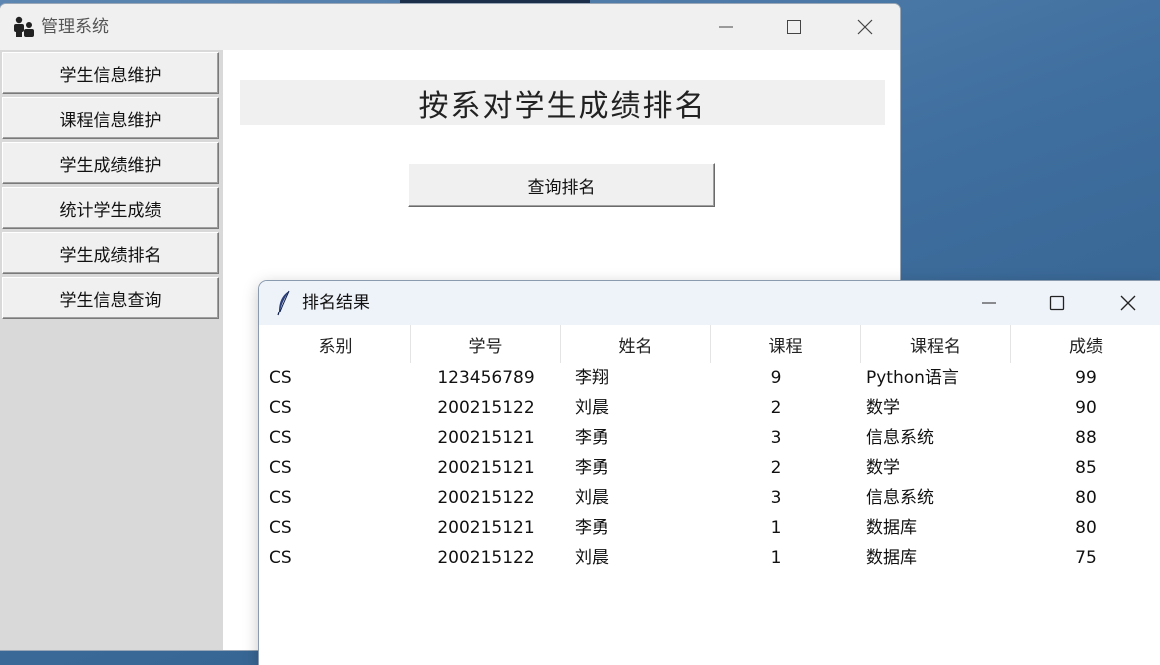  Describe the element at coordinates (709, 498) in the screenshot. I see `table-row: CS 200215122 刘晨 3 信息系统 80` at that location.